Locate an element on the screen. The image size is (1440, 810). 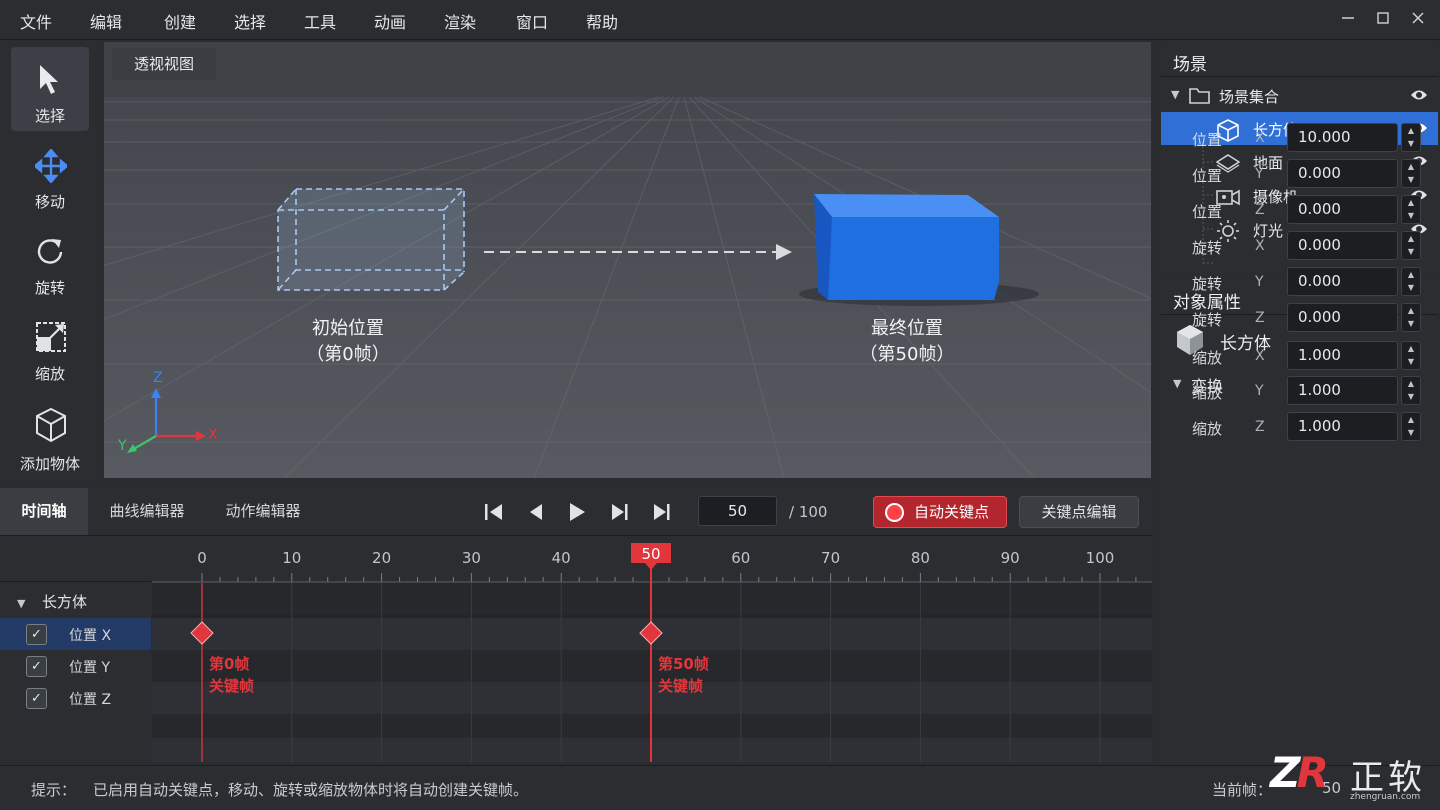
transform-row: 位置 Y 0.000 ▲ ▼ is located at coordinates (1299, 175).